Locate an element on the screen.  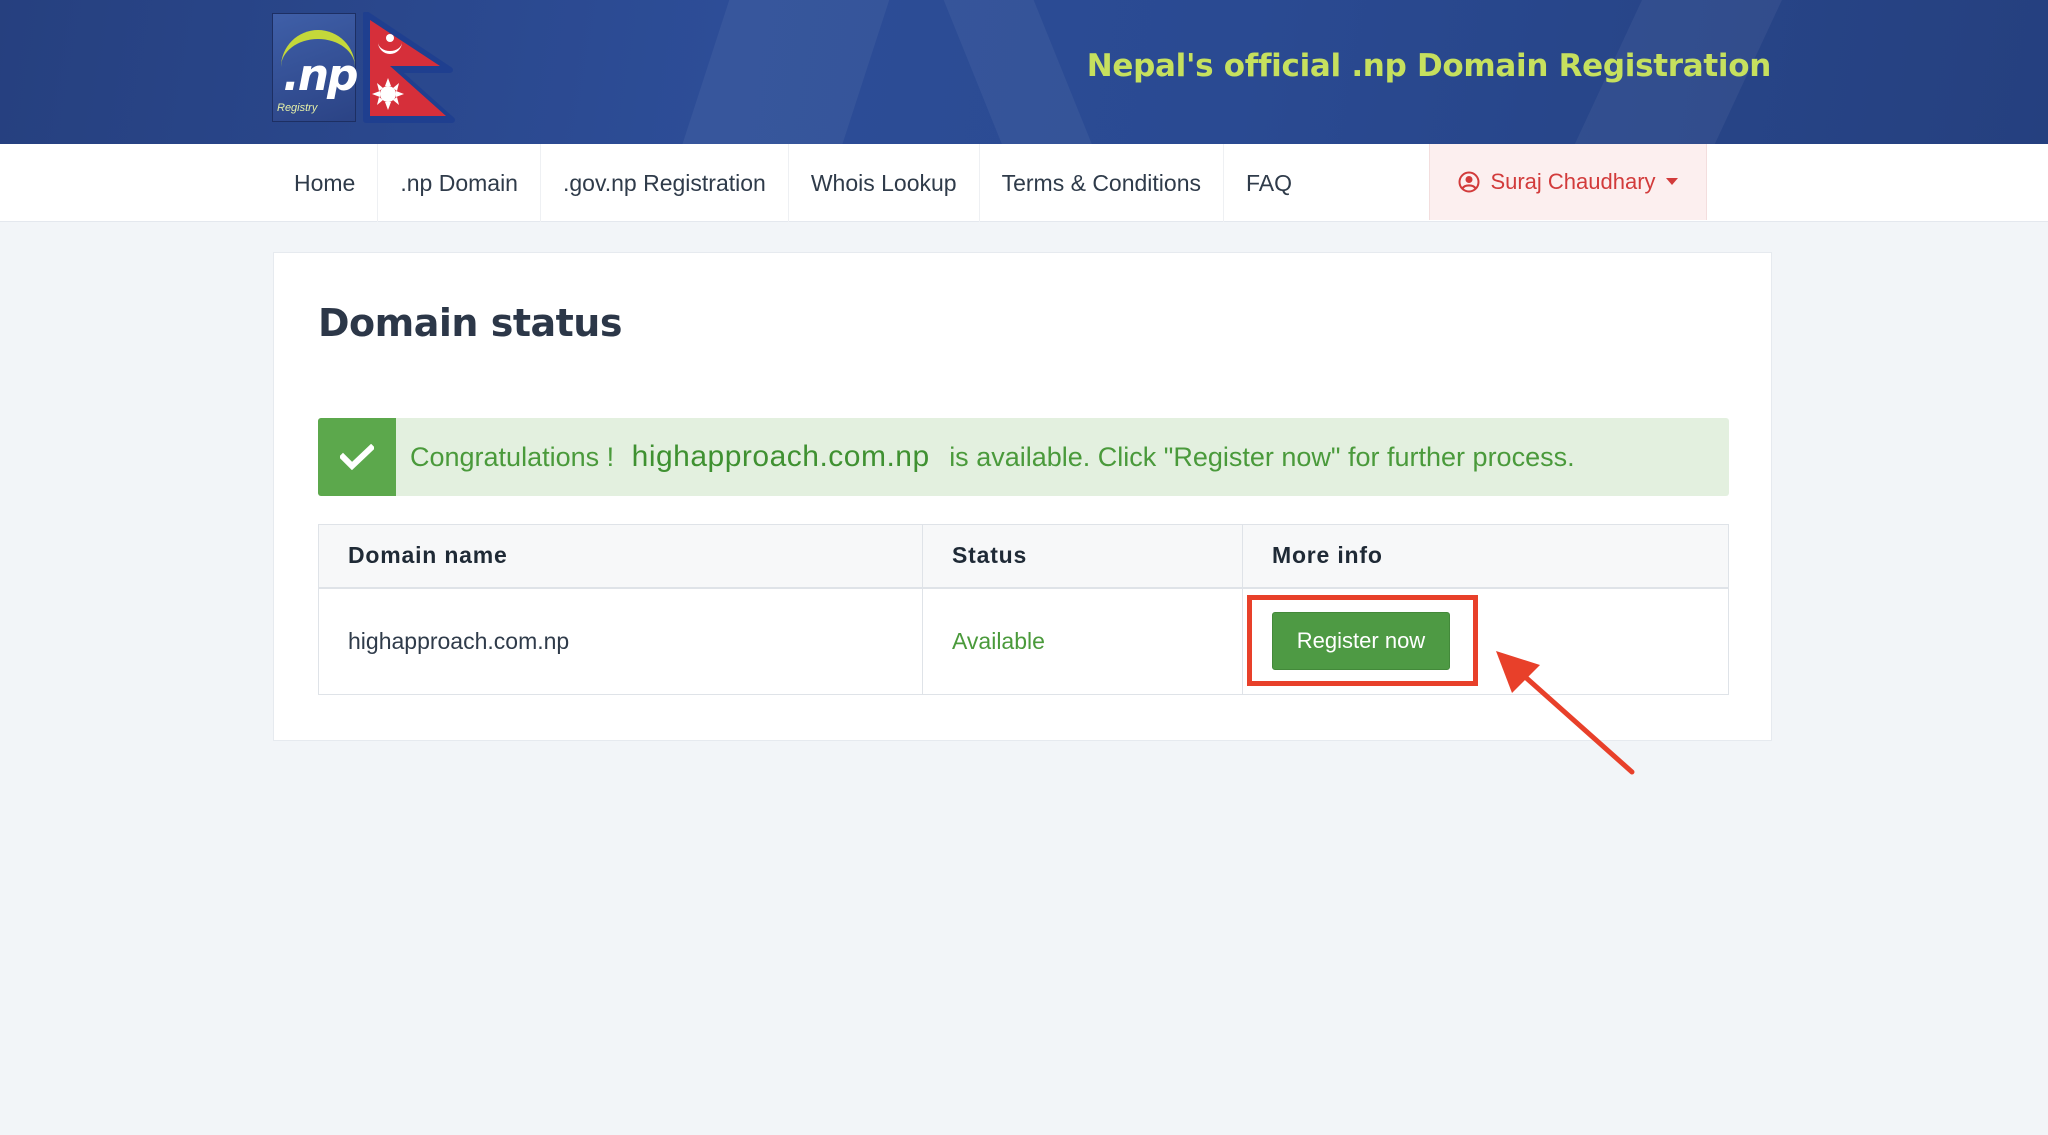
nav-item-whois-lookup: Whois Lookup is located at coordinates (884, 183).